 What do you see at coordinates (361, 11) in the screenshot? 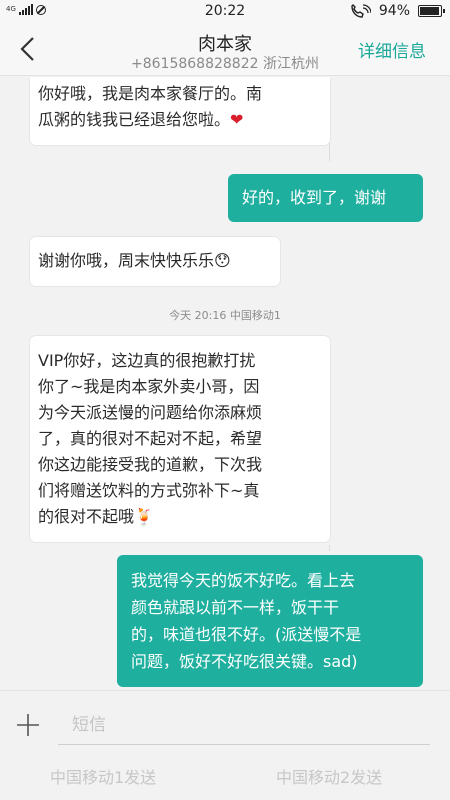
I see `call-wifi-icon` at bounding box center [361, 11].